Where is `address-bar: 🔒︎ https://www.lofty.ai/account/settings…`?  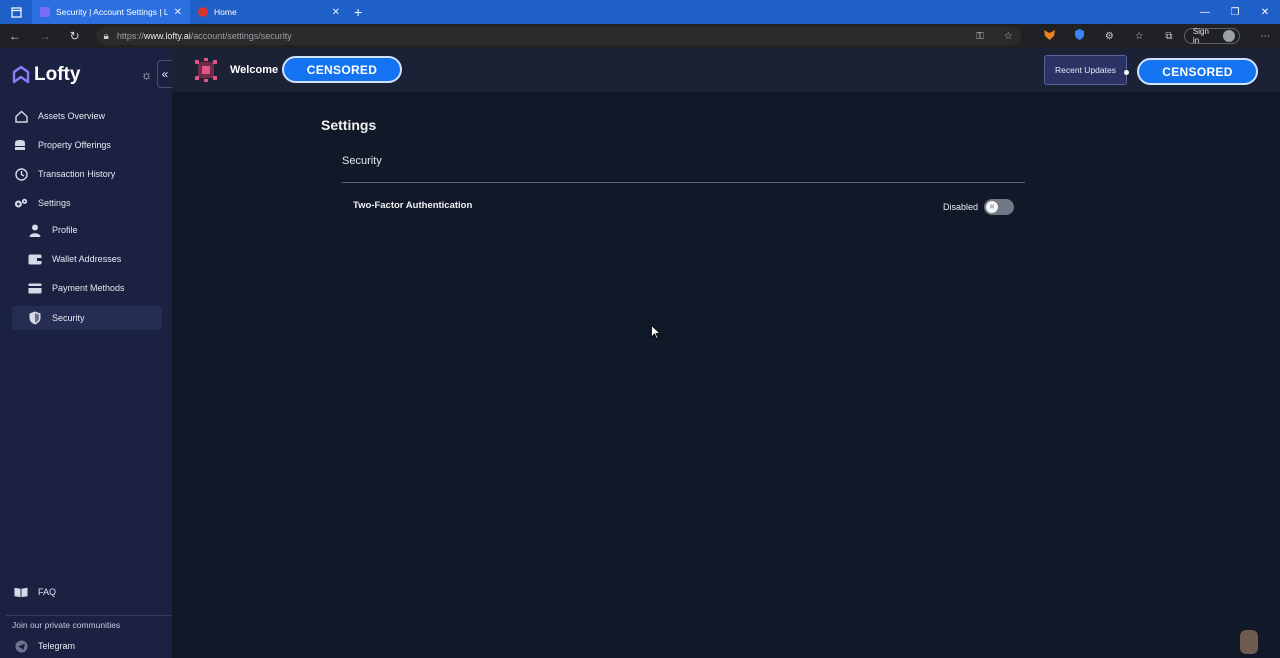
address-bar: 🔒︎ https://www.lofty.ai/account/settings… is located at coordinates (558, 36).